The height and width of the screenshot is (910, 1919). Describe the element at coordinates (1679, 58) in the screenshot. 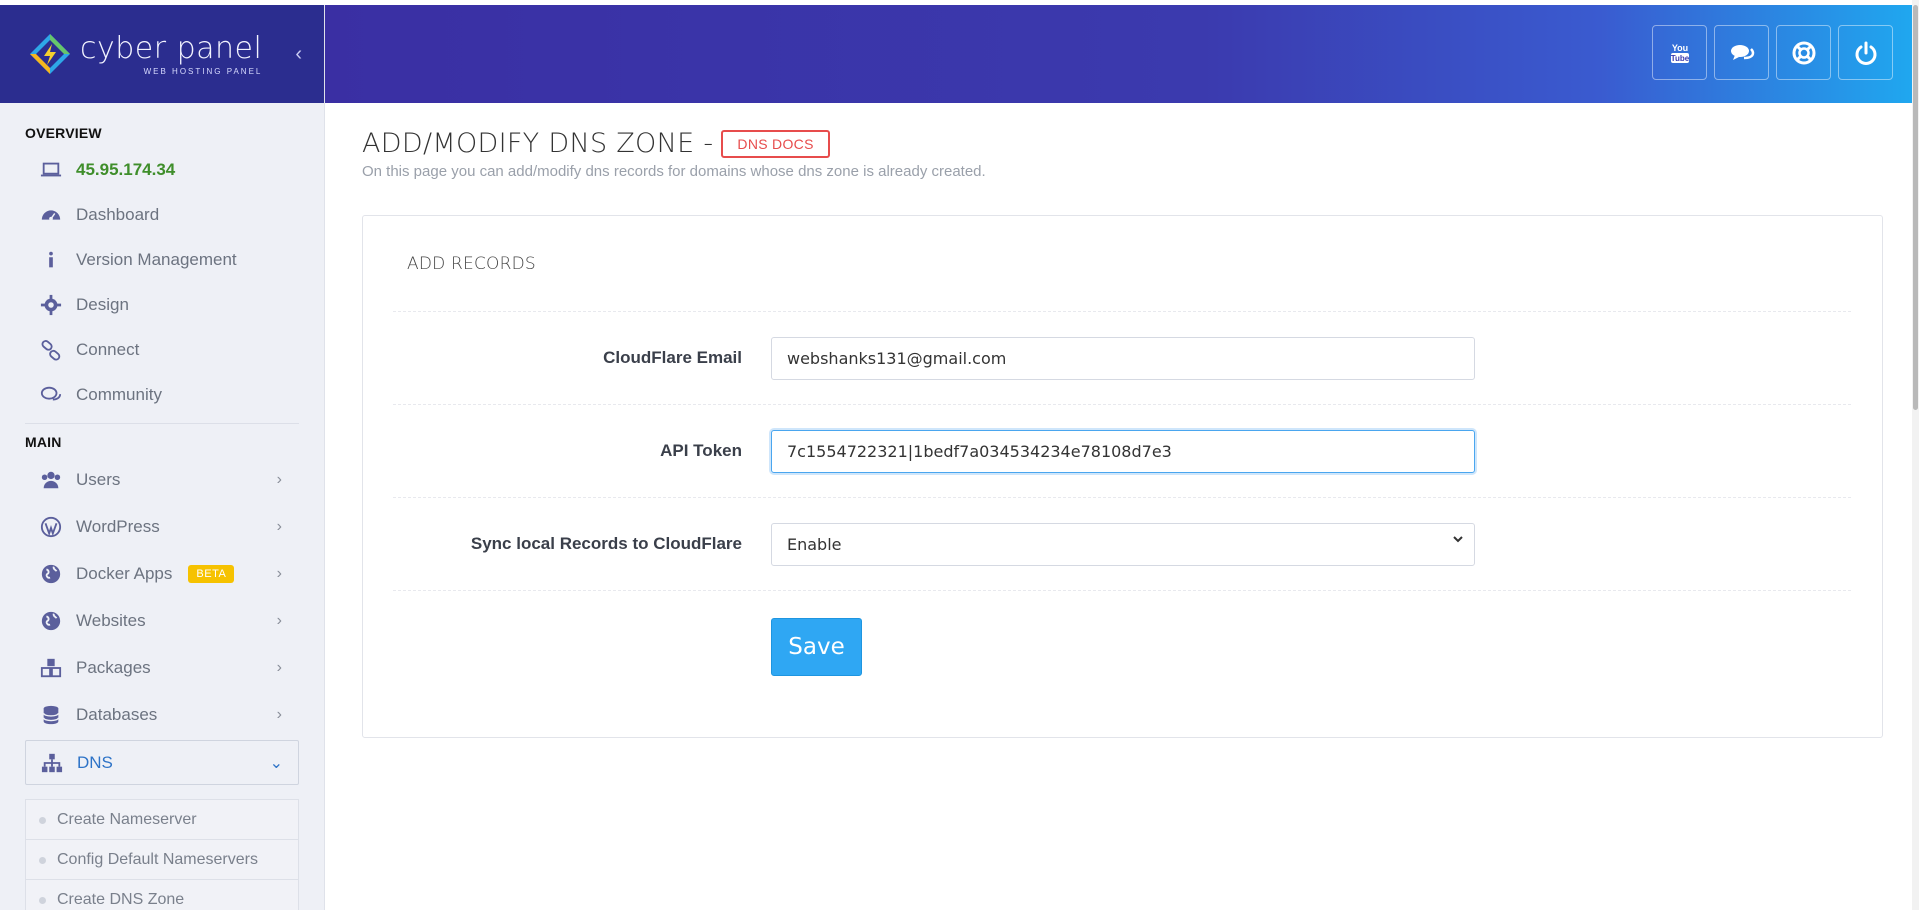

I see `svg-text: Tube` at that location.